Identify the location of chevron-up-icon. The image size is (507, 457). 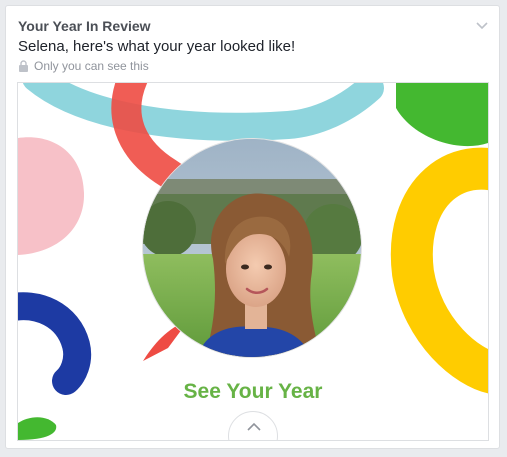
(254, 426).